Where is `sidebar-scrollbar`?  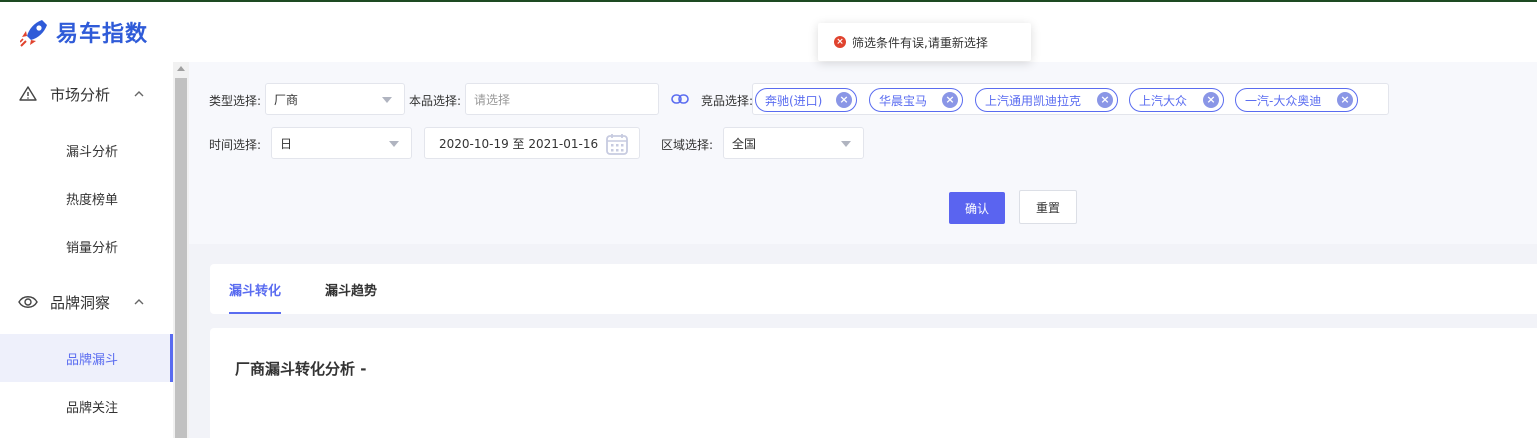 sidebar-scrollbar is located at coordinates (181, 250).